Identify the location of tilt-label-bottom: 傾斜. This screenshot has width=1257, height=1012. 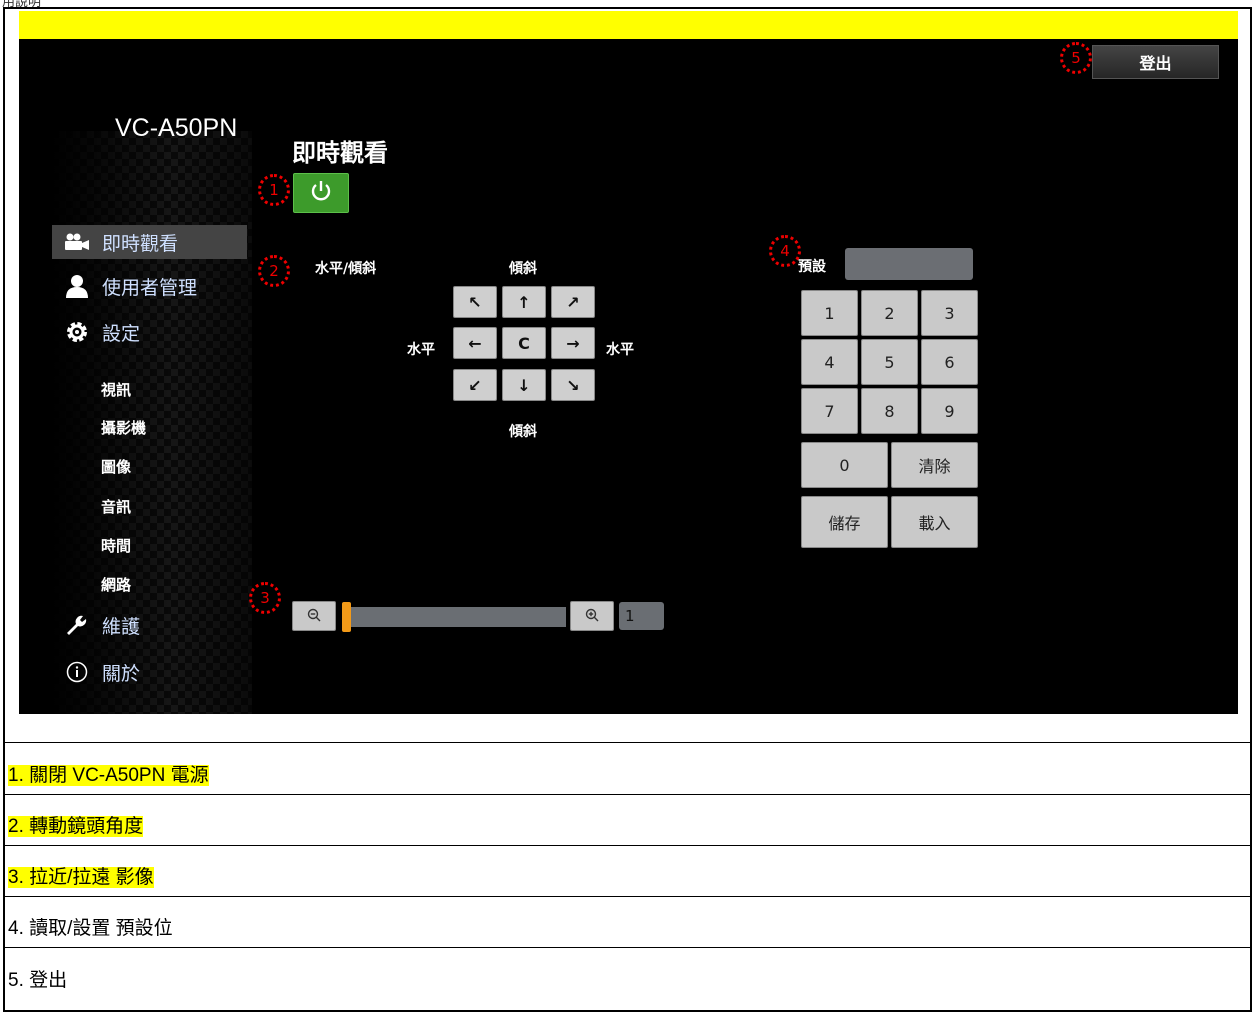
(523, 432).